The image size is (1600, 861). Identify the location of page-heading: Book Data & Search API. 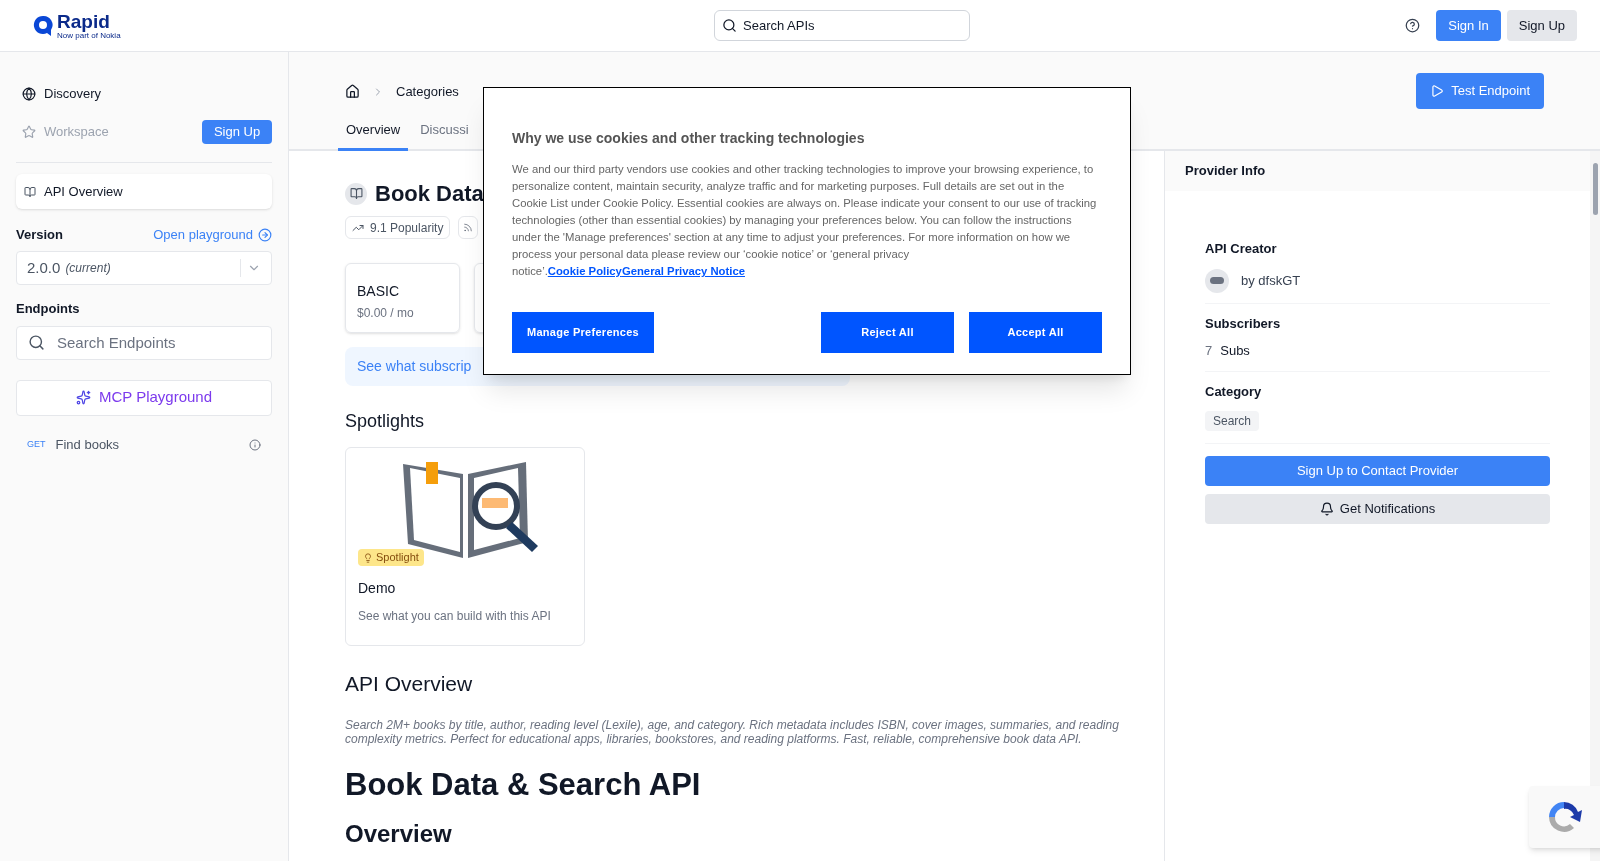
(523, 784).